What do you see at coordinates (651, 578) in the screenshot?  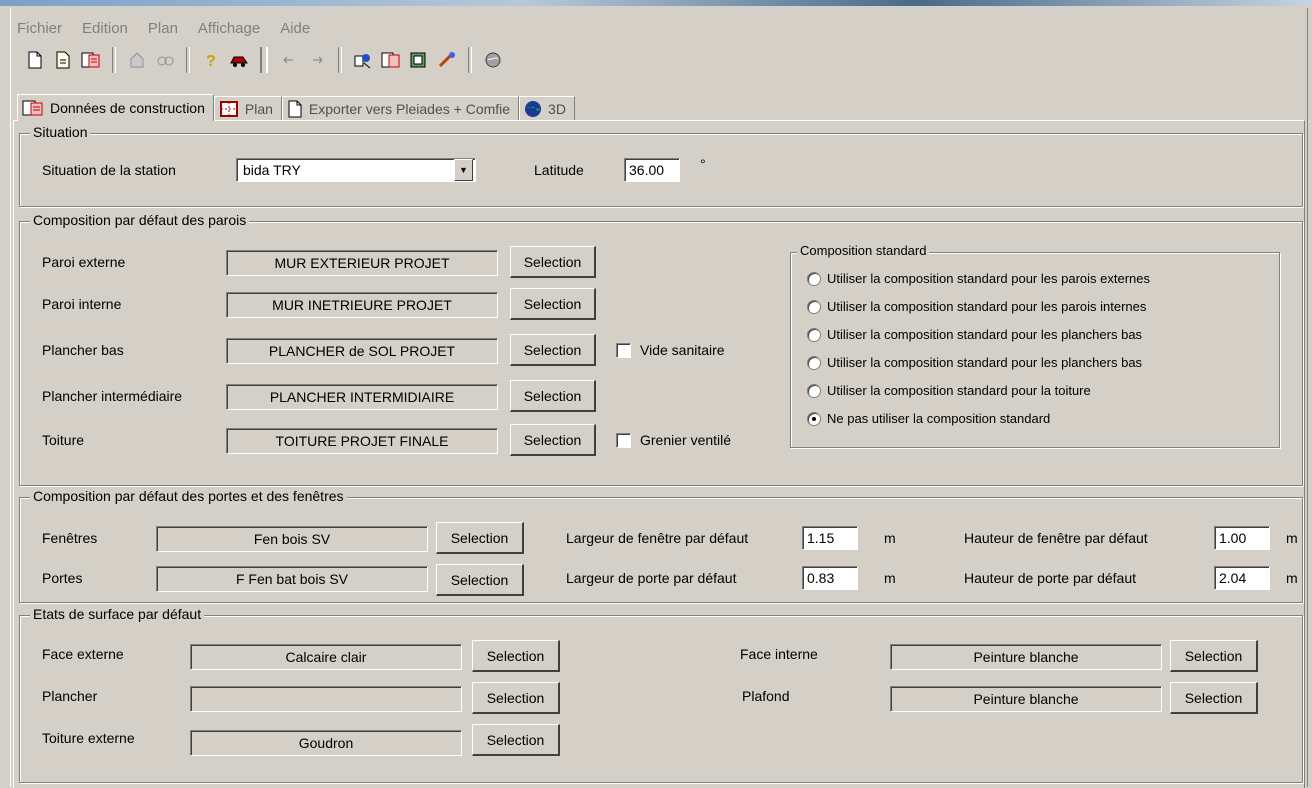 I see `door-width-label: Largeur de porte par défaut` at bounding box center [651, 578].